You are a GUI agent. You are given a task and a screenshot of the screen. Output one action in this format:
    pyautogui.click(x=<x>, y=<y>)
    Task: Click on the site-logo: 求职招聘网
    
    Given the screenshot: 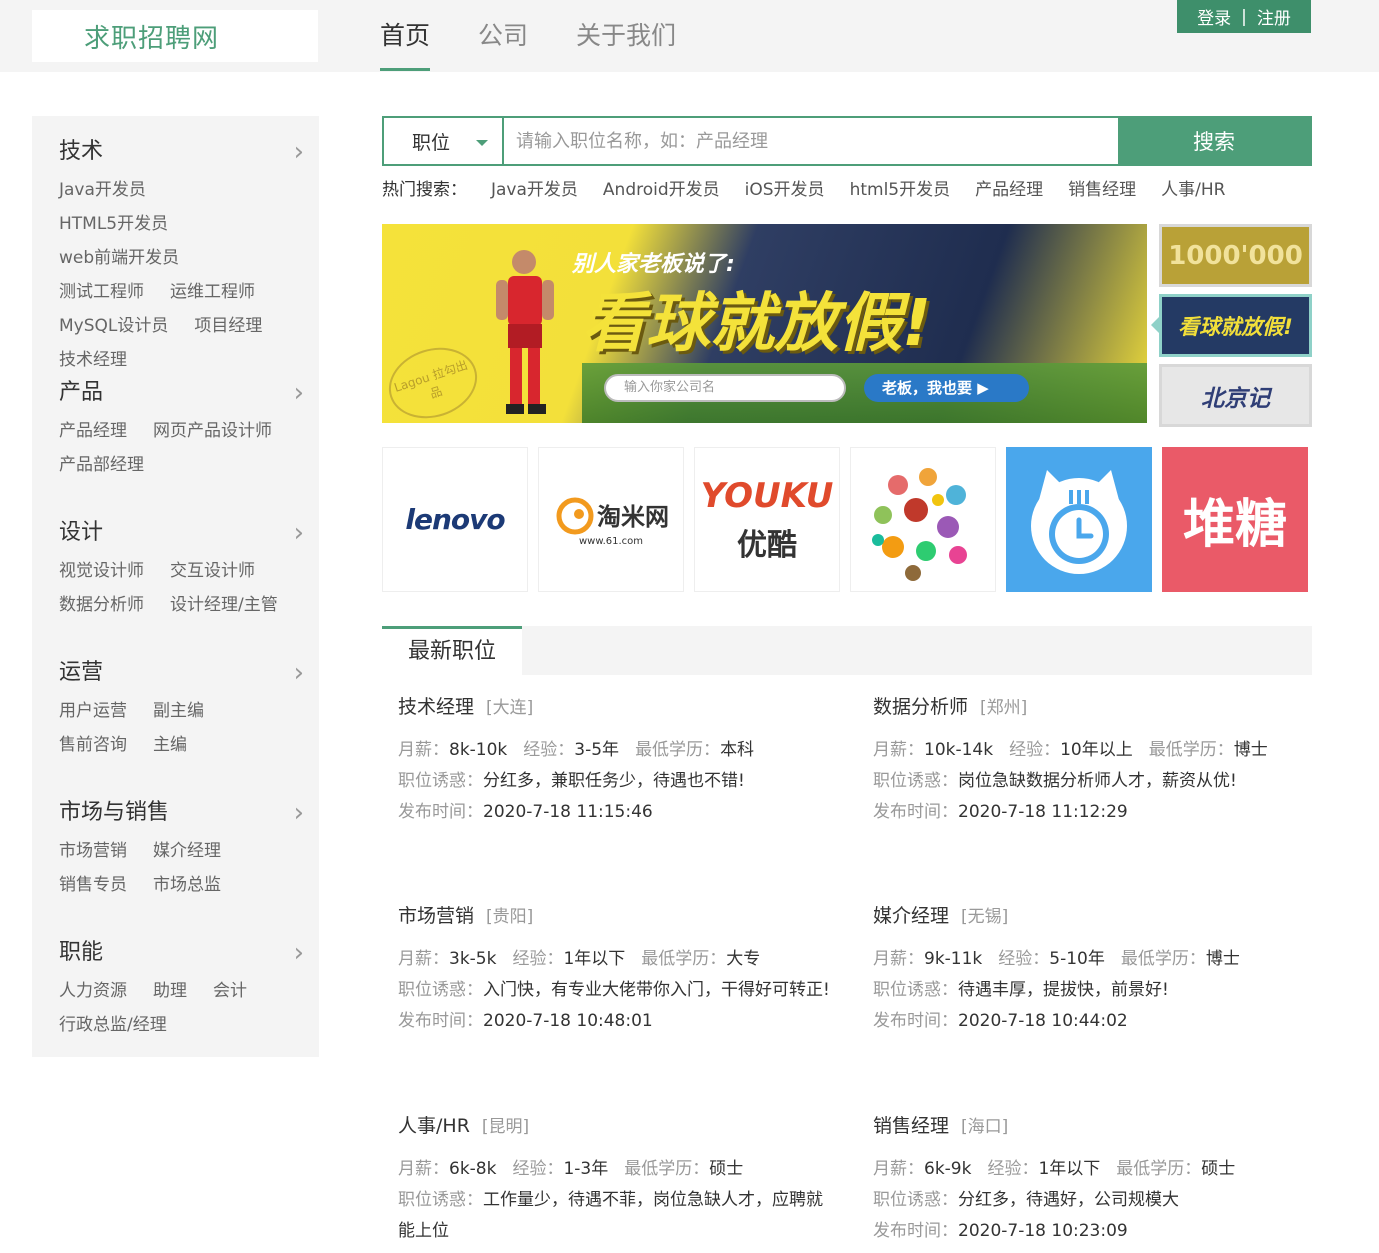 What is the action you would take?
    pyautogui.click(x=151, y=36)
    